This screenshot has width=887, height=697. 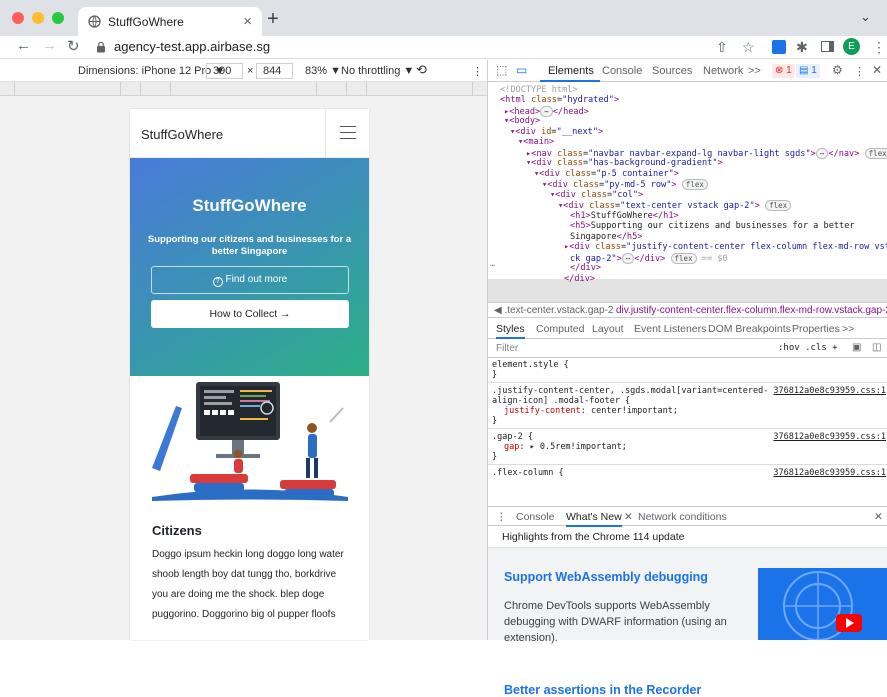 I want to click on drawer-tab-network-conditions: Network conditions, so click(x=682, y=517).